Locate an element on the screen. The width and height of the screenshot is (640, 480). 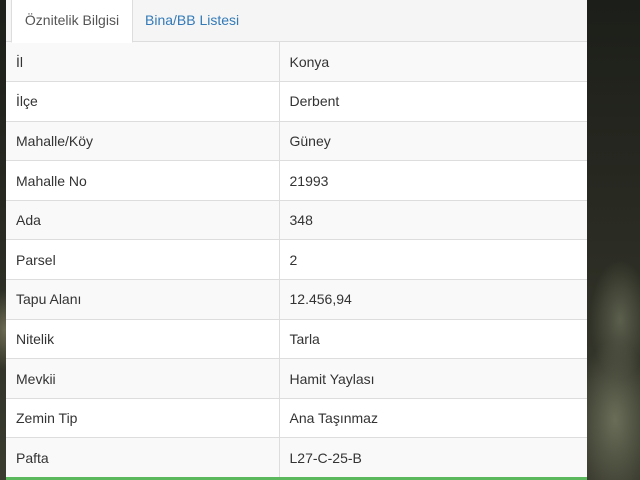
table-row: Nitelik Tarla is located at coordinates (296, 338).